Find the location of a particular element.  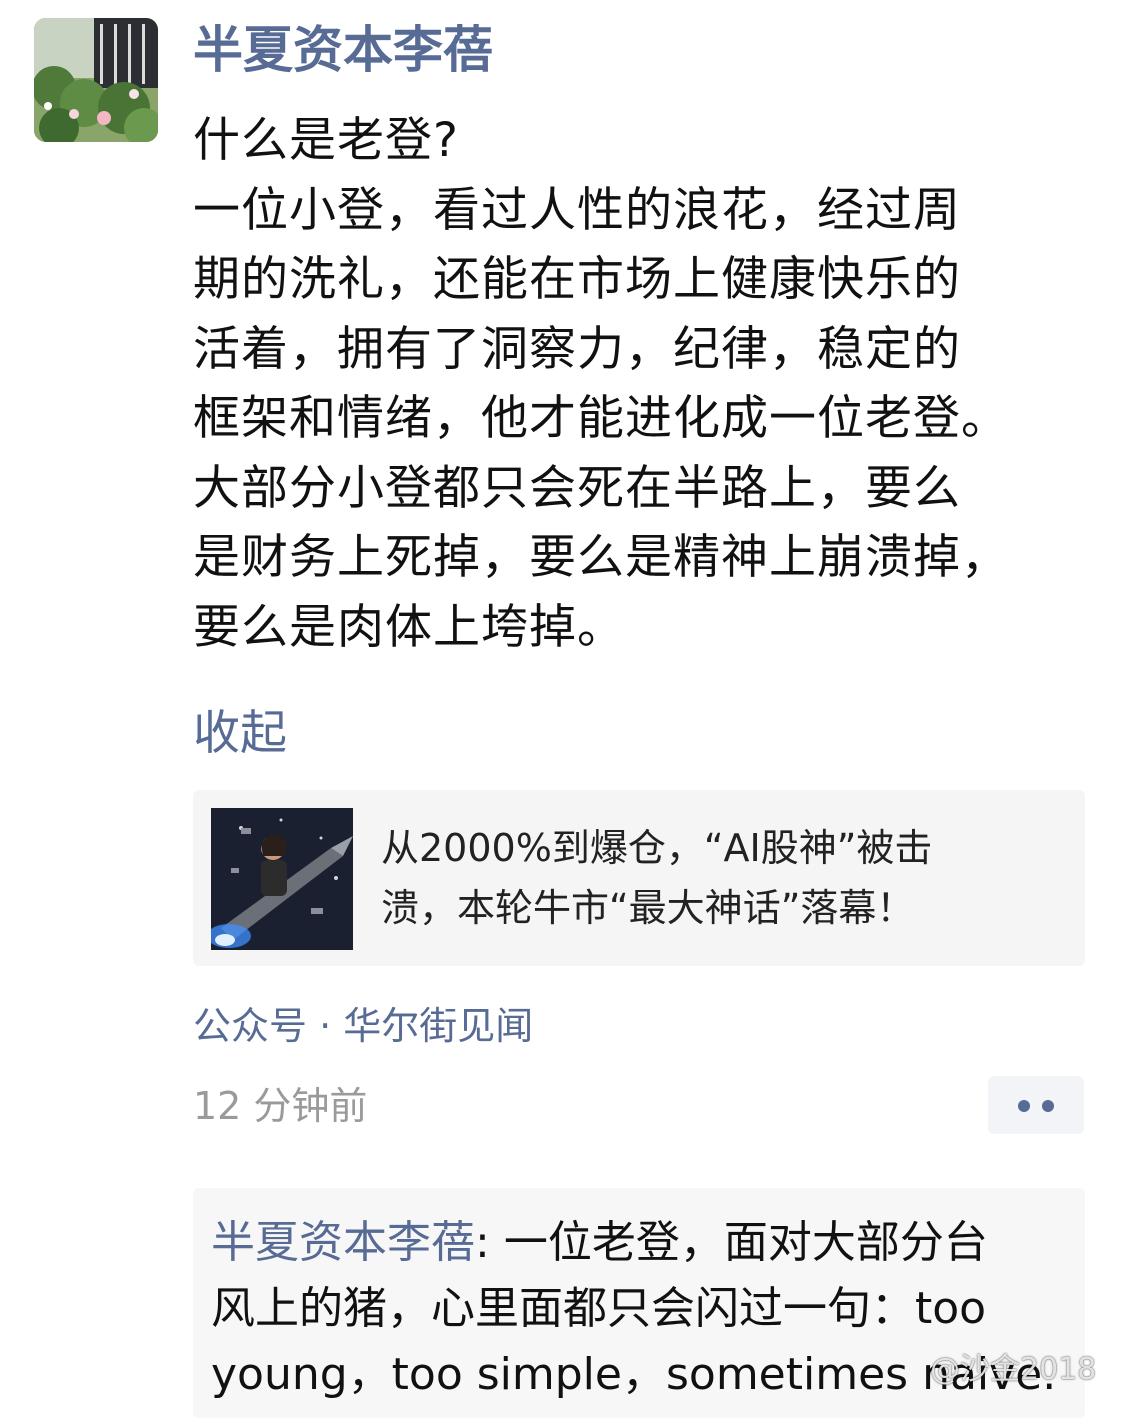

post-author-name: 半夏资本李蓓 is located at coordinates (343, 50).